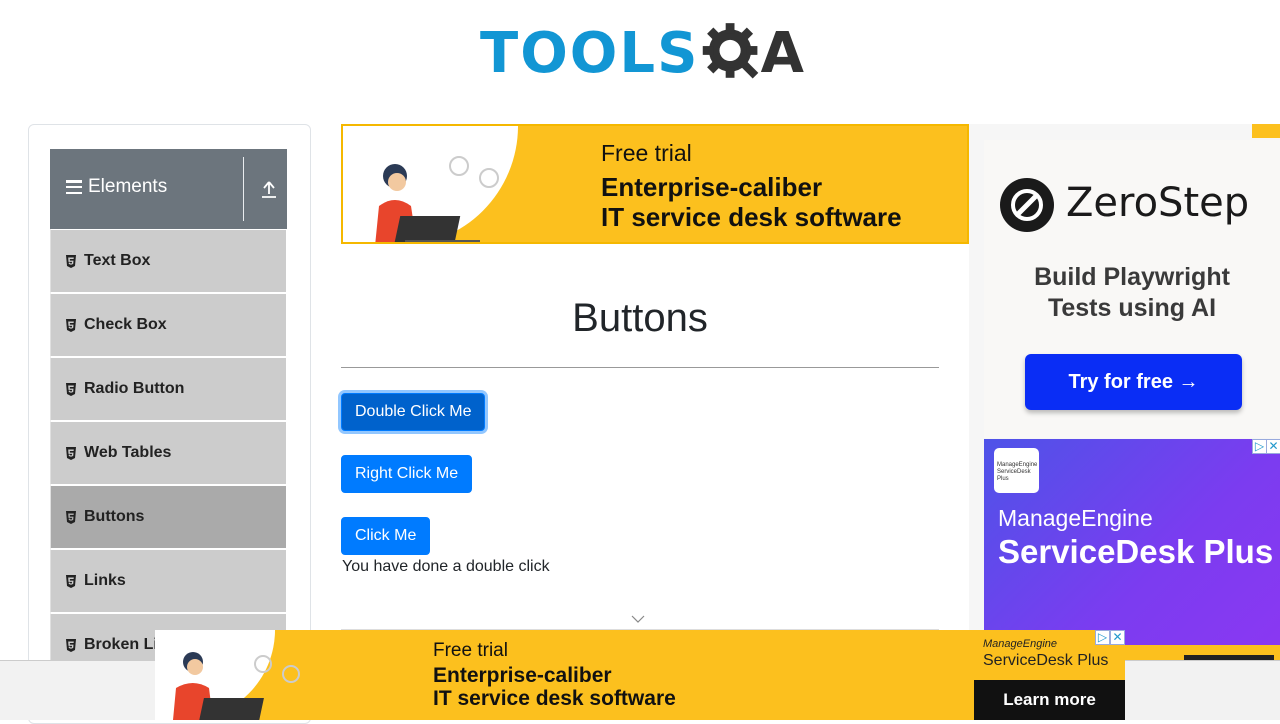 The width and height of the screenshot is (1280, 724). I want to click on gear-icon, so click(731, 51).